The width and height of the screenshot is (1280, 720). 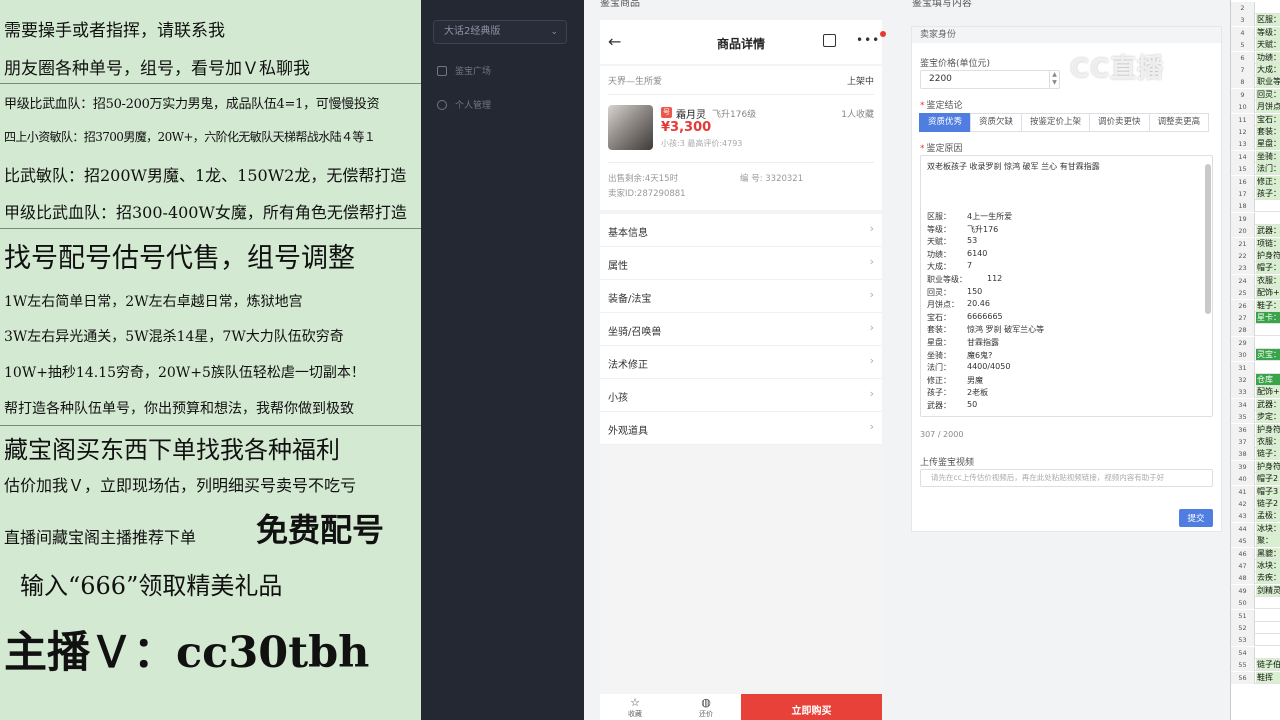 What do you see at coordinates (1268, 565) in the screenshot?
I see `sheet-cell: 冰块：` at bounding box center [1268, 565].